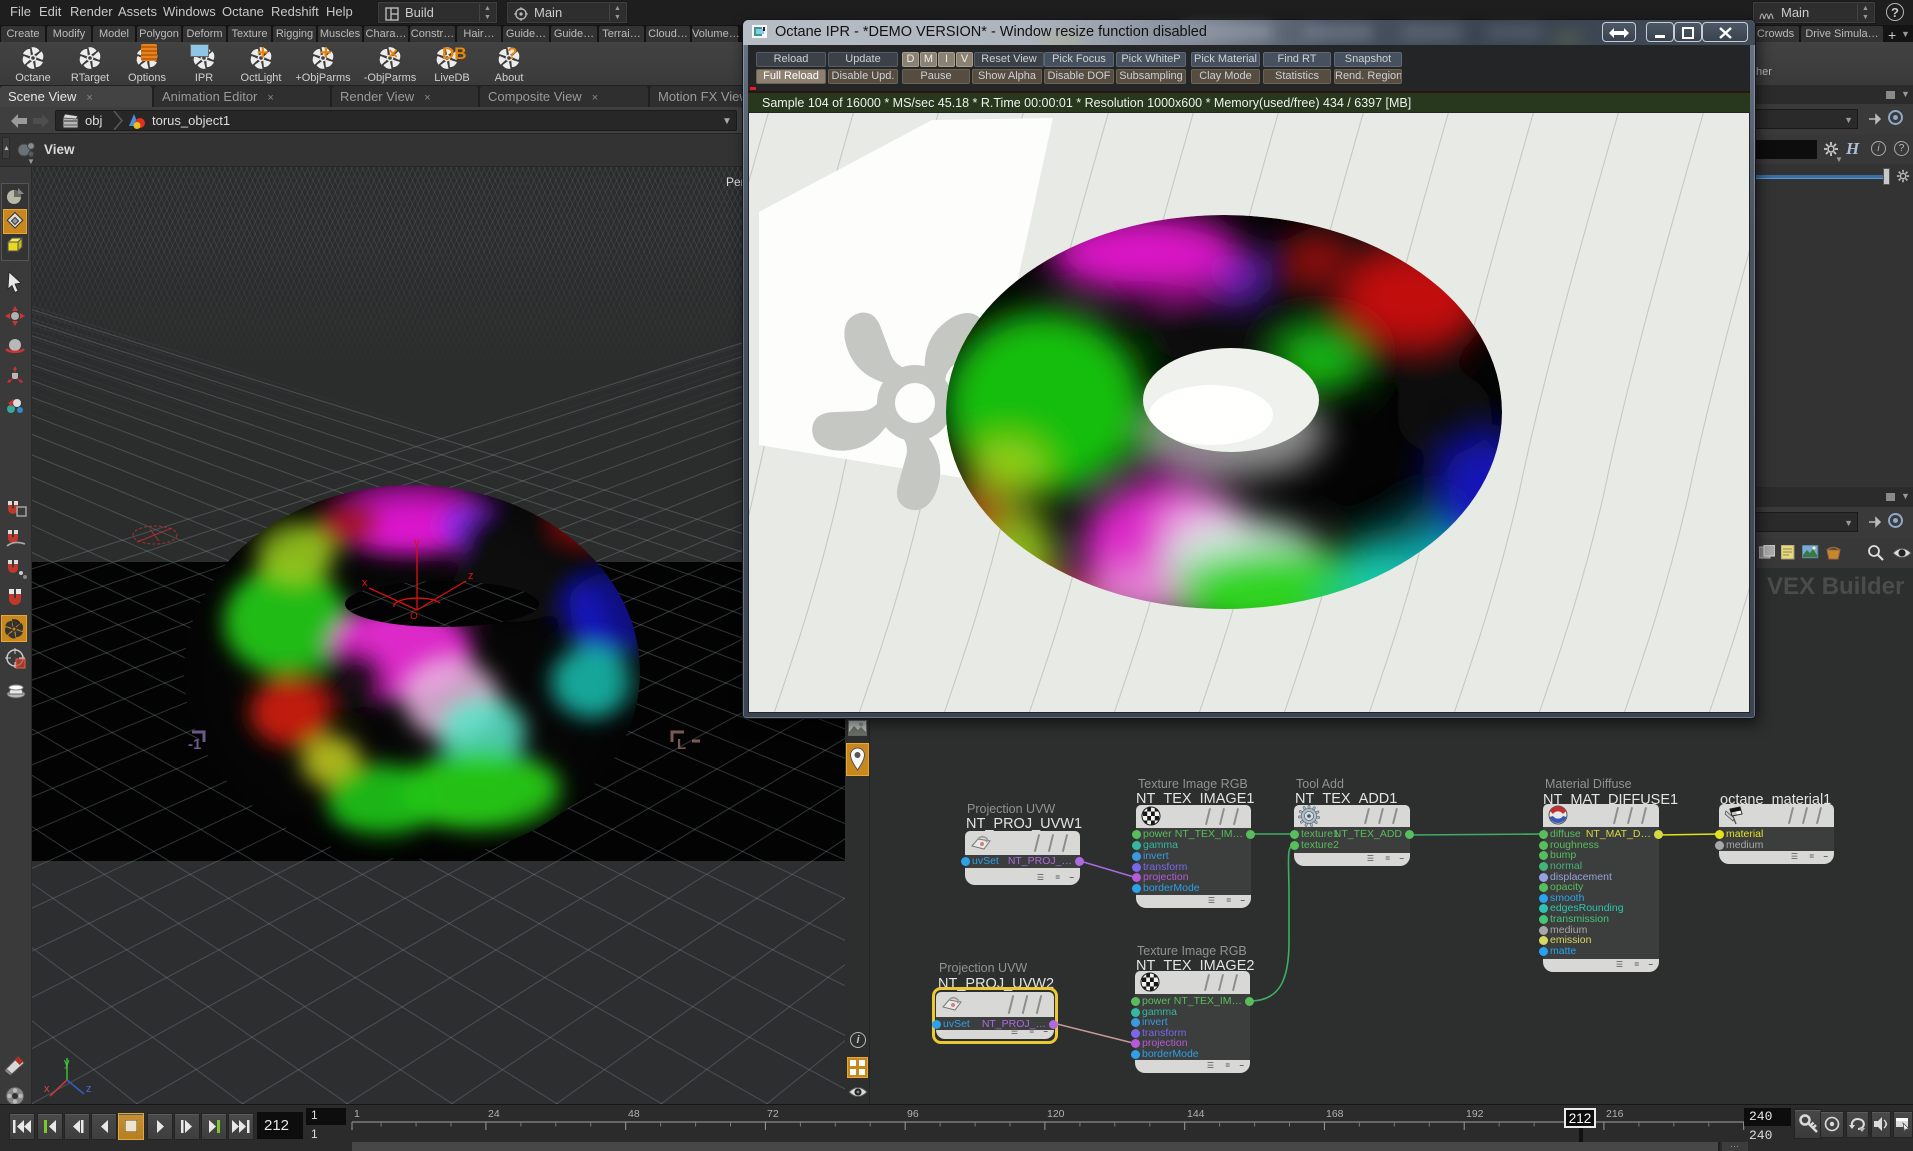  Describe the element at coordinates (634, 1114) in the screenshot. I see `svg-text: 48` at that location.